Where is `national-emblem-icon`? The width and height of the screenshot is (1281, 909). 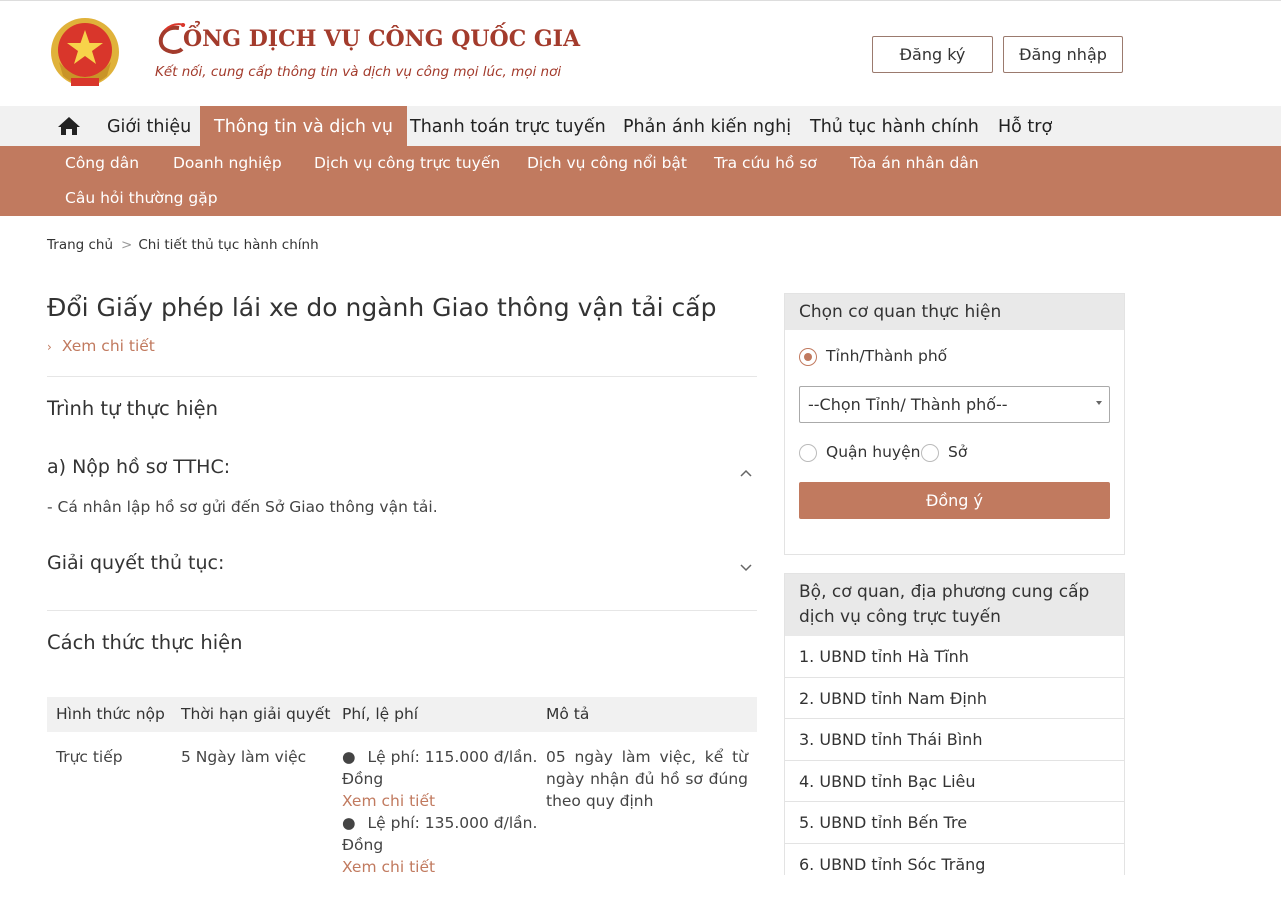 national-emblem-icon is located at coordinates (85, 54).